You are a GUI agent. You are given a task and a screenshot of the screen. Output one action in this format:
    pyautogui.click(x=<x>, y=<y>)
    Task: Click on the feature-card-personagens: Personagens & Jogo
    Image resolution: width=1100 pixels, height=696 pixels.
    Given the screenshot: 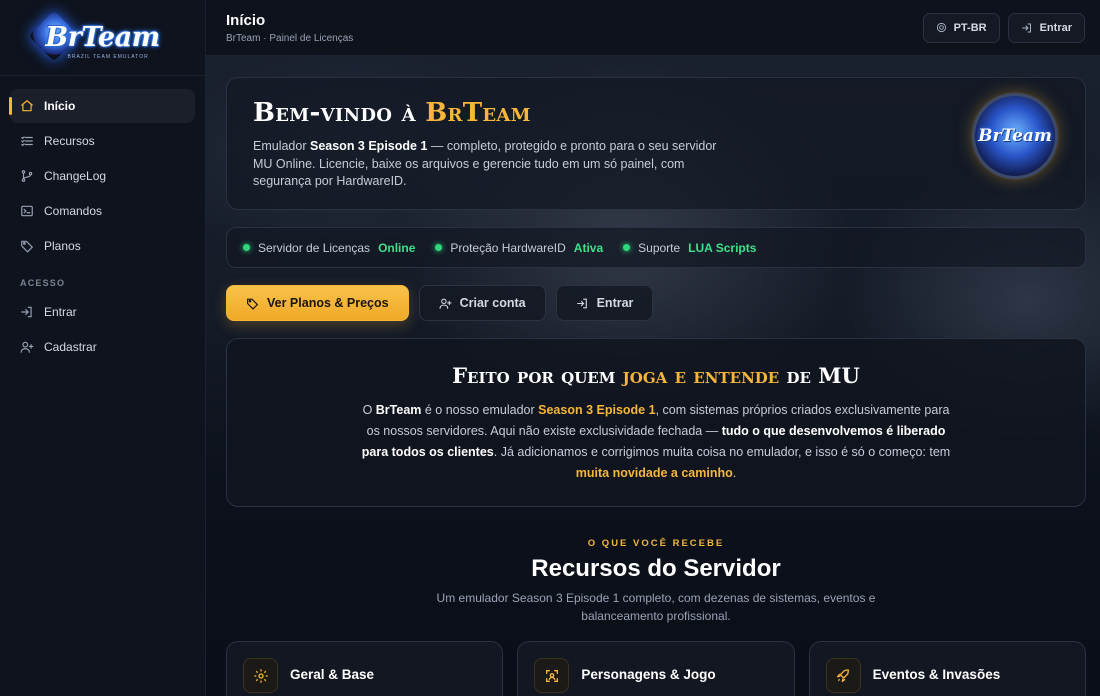 What is the action you would take?
    pyautogui.click(x=656, y=668)
    